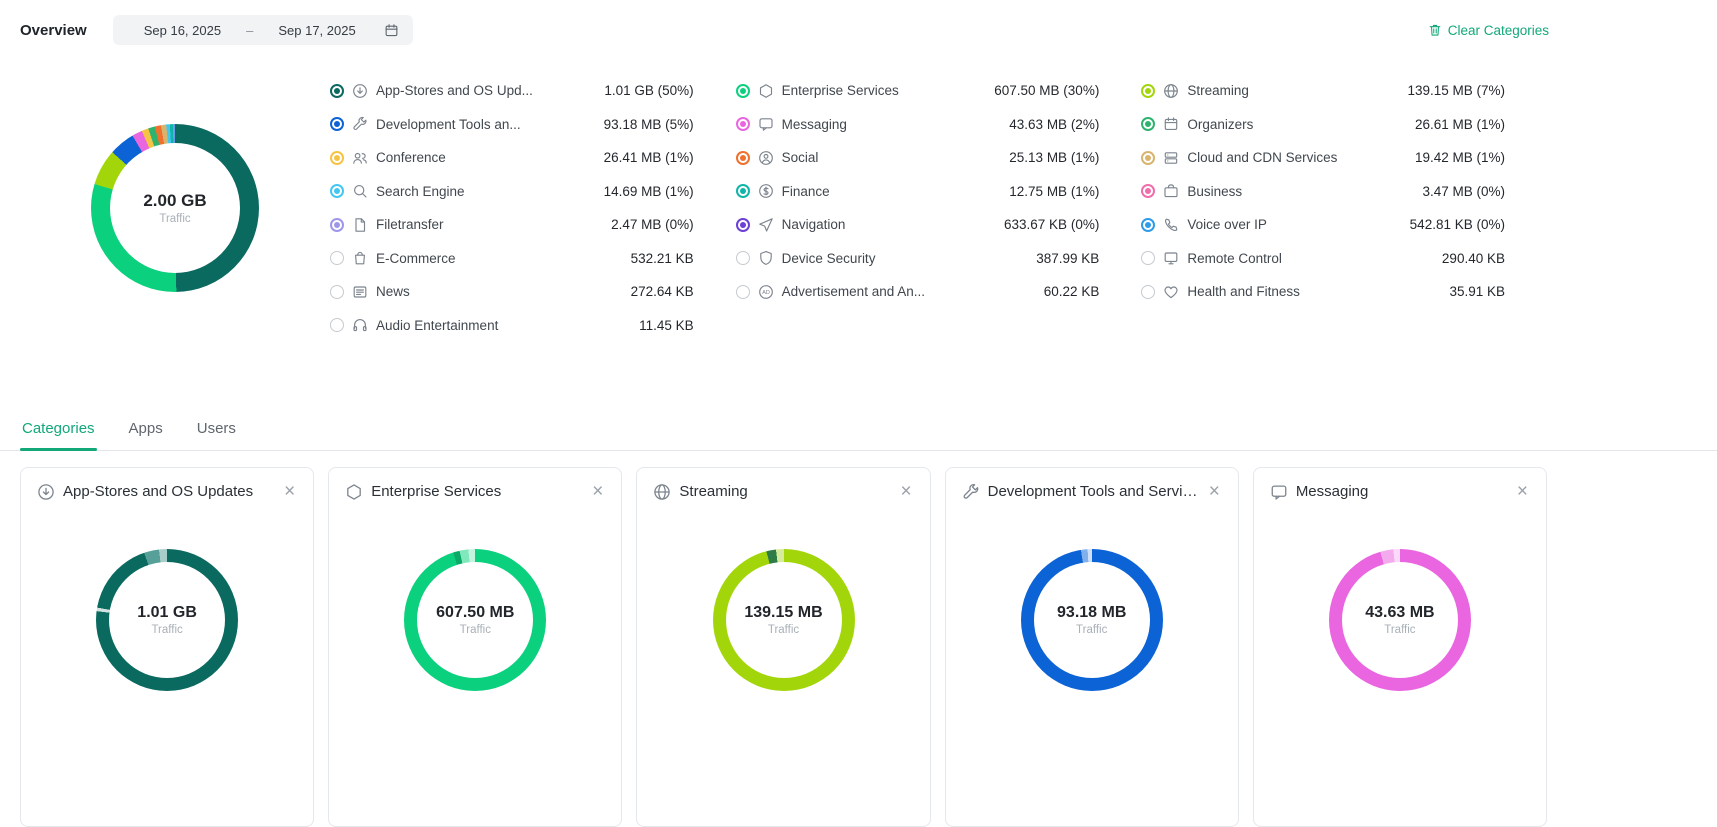 The width and height of the screenshot is (1717, 827). What do you see at coordinates (1071, 292) in the screenshot?
I see `category-value: 60.22 KB` at bounding box center [1071, 292].